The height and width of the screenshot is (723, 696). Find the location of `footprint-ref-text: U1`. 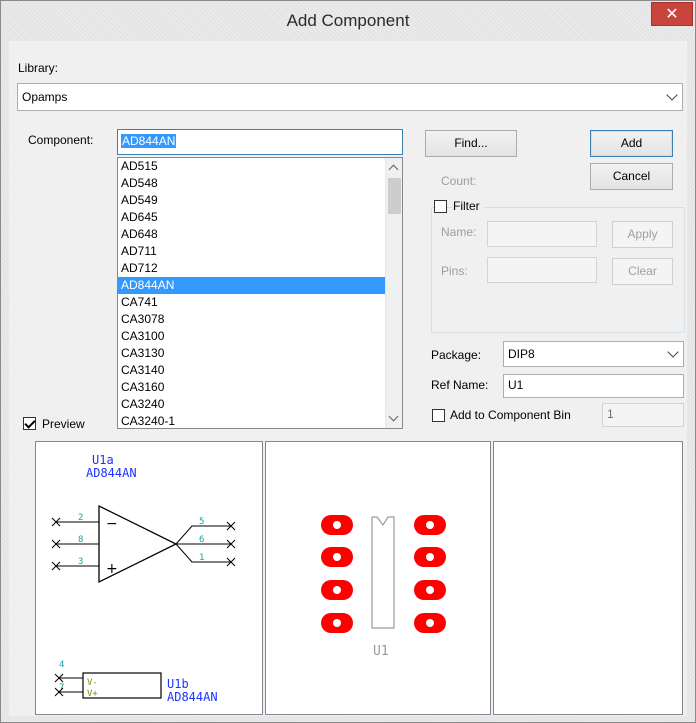

footprint-ref-text: U1 is located at coordinates (381, 651).